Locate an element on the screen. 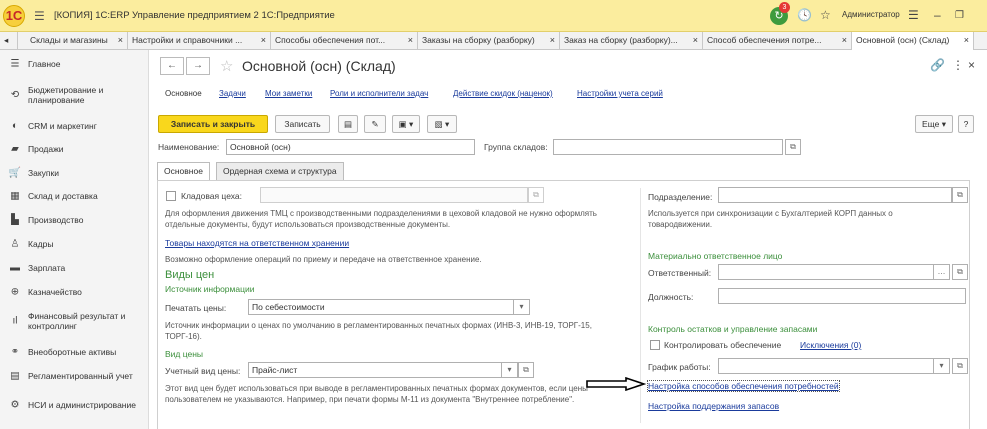 The image size is (987, 429). save-close-button: Записать и закрыть is located at coordinates (213, 124).